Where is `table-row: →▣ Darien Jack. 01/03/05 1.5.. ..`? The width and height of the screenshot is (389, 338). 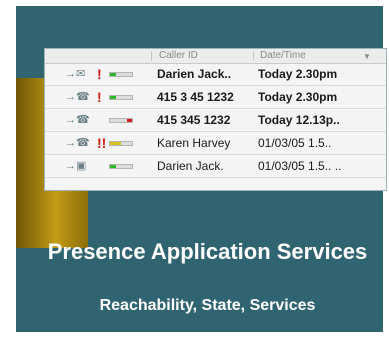 table-row: →▣ Darien Jack. 01/03/05 1.5.. .. is located at coordinates (215, 166).